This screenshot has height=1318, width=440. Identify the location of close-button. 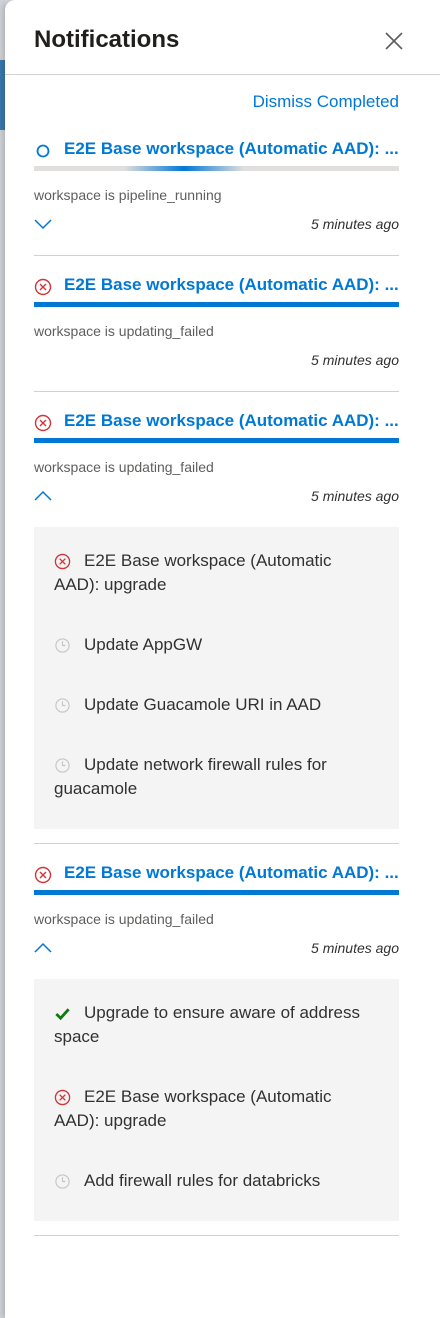
(394, 41).